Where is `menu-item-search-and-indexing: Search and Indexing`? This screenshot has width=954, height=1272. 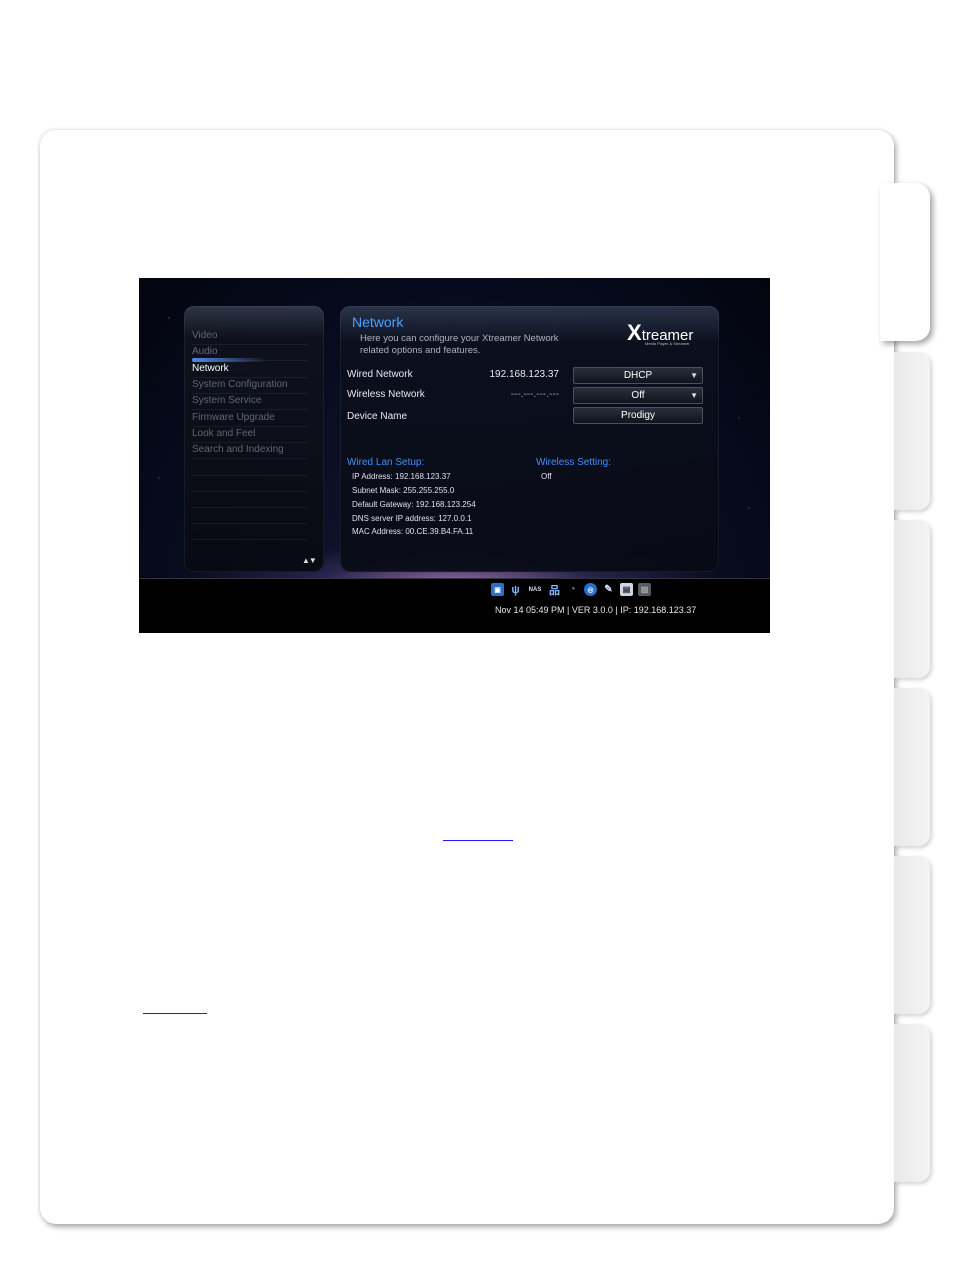 menu-item-search-and-indexing: Search and Indexing is located at coordinates (250, 450).